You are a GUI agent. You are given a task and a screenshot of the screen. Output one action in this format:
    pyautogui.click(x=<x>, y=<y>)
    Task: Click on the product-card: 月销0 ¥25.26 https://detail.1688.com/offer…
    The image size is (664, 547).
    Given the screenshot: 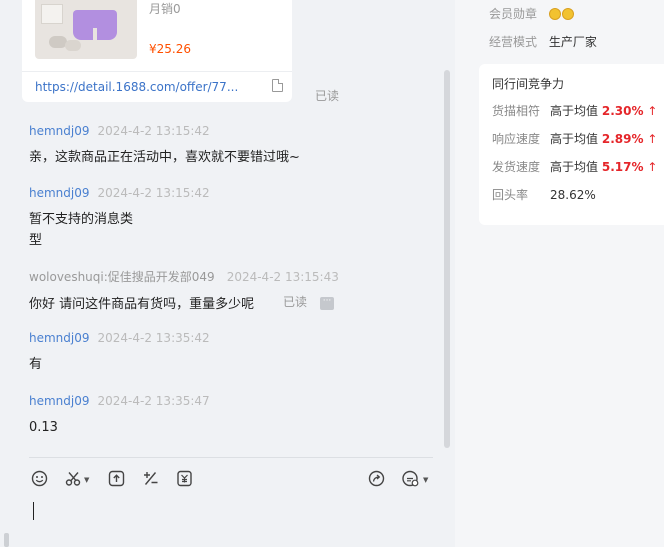 What is the action you would take?
    pyautogui.click(x=157, y=51)
    